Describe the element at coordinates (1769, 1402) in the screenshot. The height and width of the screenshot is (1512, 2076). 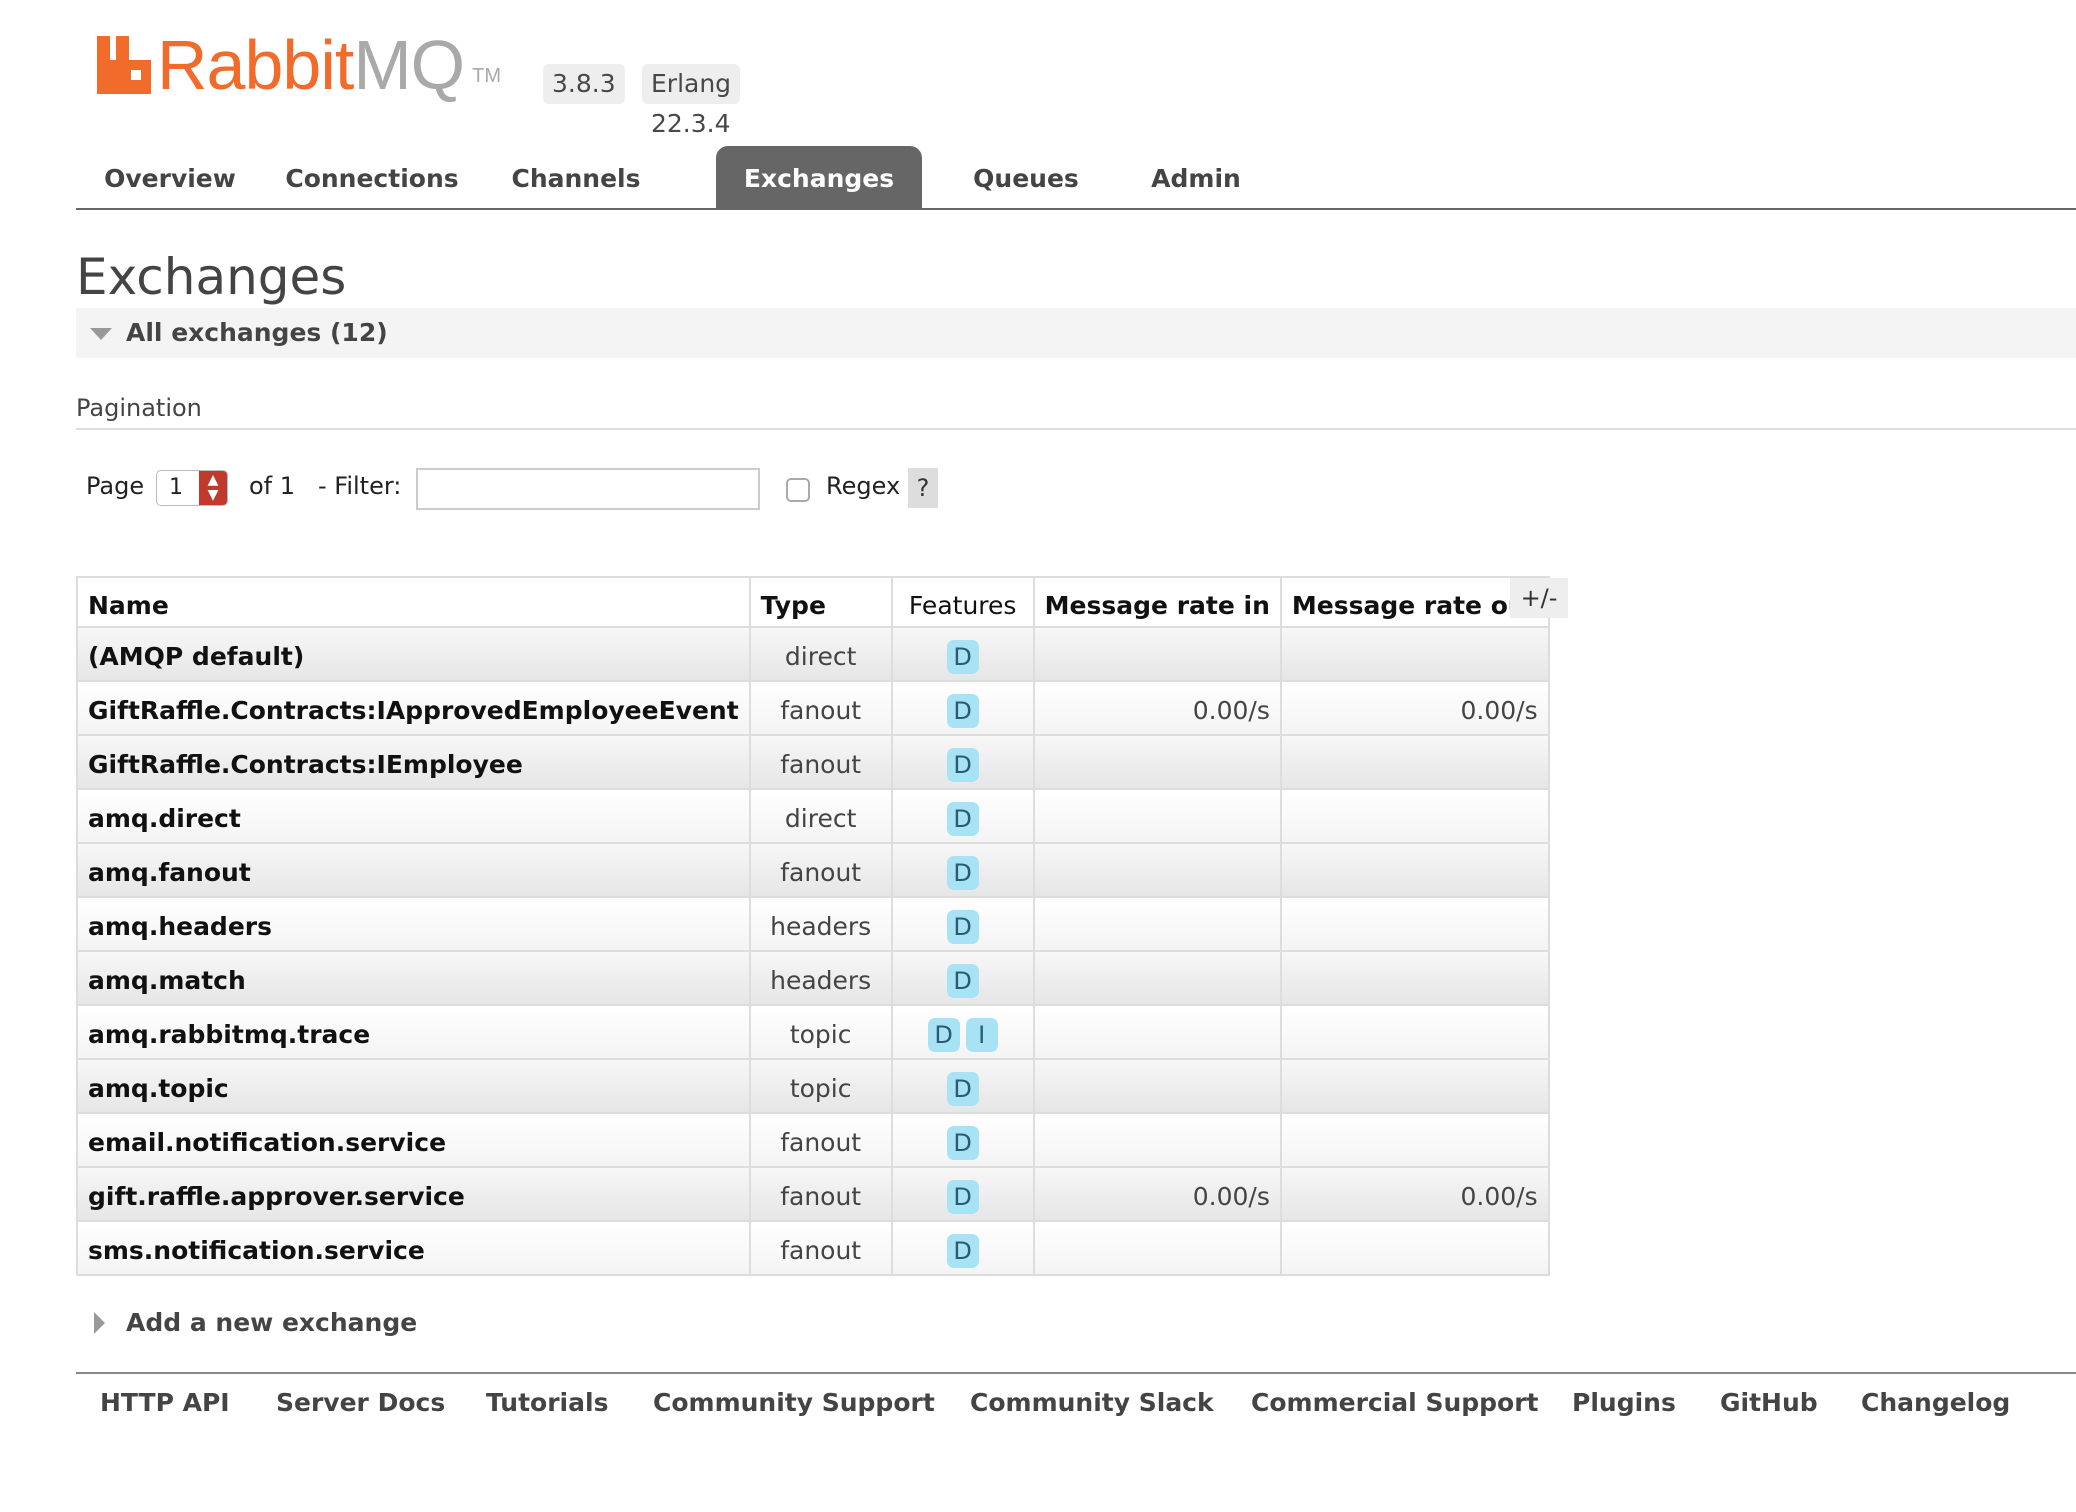
I see `footer-link-github: GitHub` at that location.